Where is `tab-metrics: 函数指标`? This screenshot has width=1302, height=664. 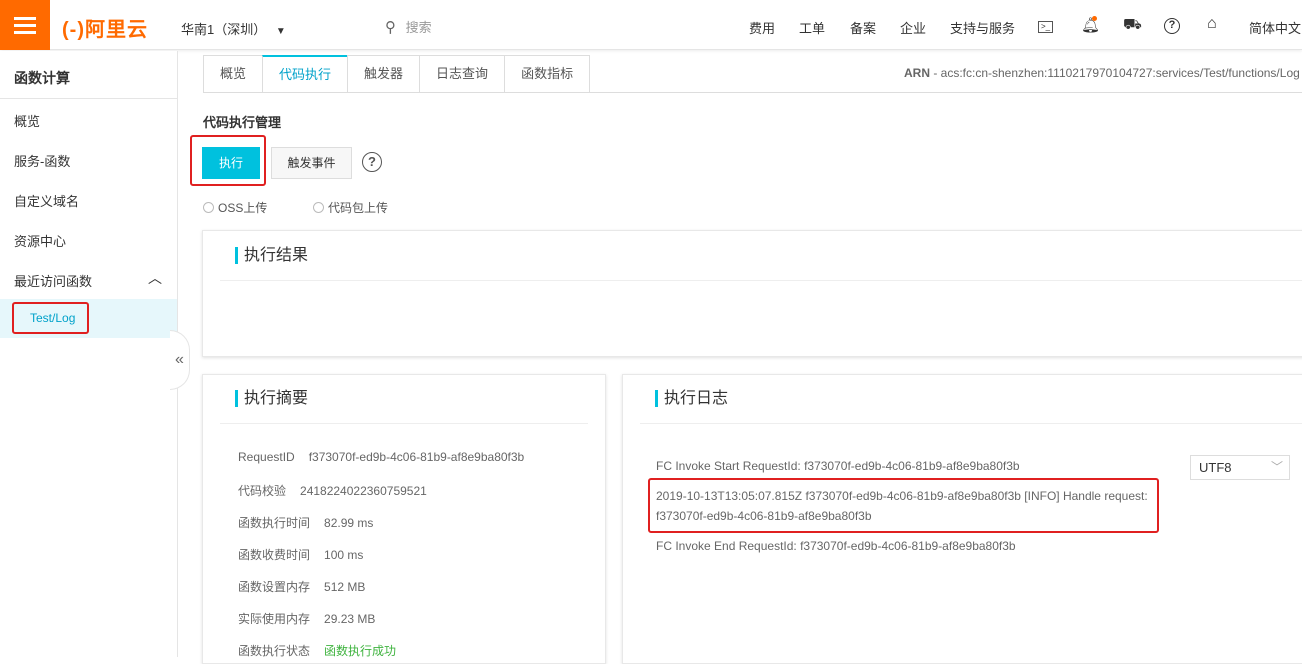
tab-metrics: 函数指标 is located at coordinates (547, 74).